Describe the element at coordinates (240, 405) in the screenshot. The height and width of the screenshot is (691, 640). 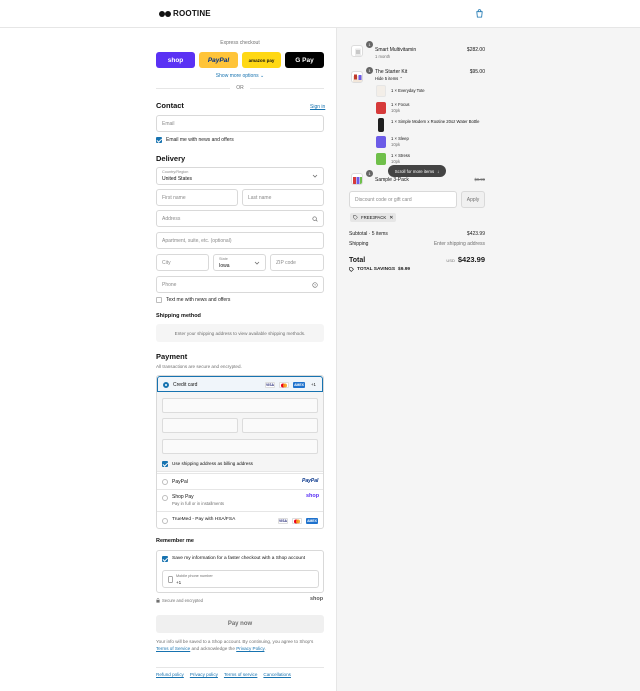
I see `card-number-field` at that location.